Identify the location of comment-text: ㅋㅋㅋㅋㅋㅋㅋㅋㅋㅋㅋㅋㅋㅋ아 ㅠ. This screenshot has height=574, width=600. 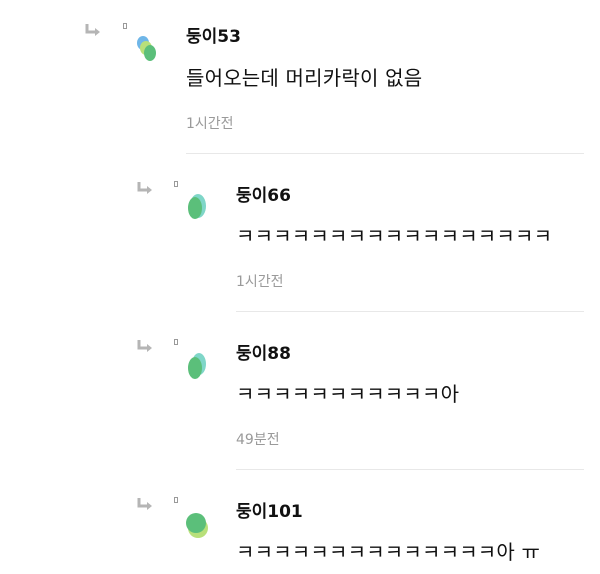
(388, 552).